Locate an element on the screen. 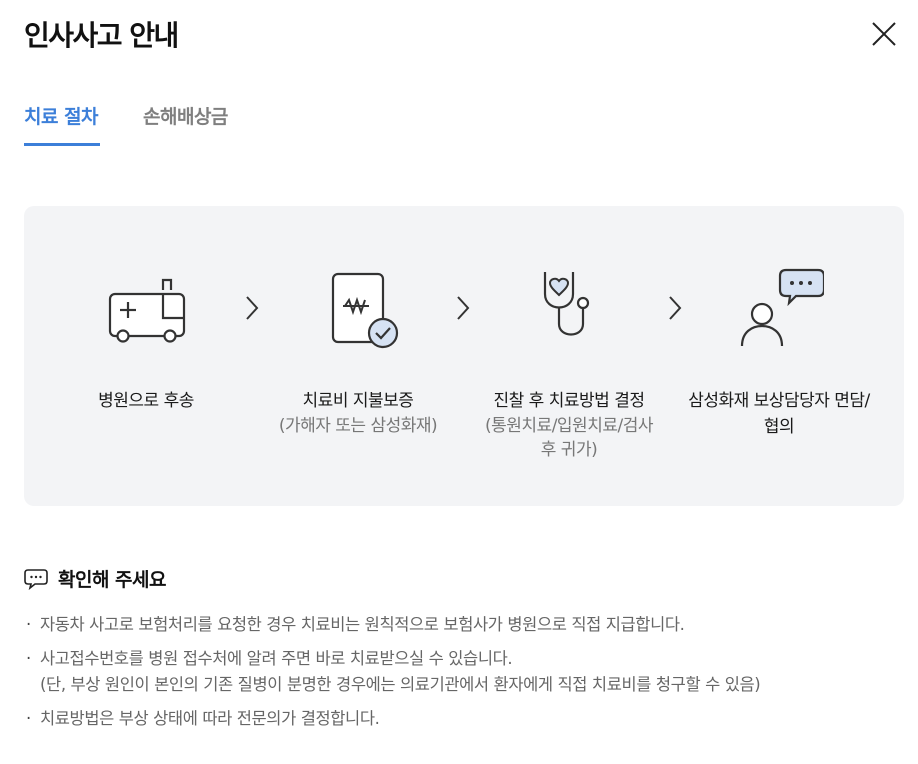 The image size is (918, 764). close-icon is located at coordinates (884, 34).